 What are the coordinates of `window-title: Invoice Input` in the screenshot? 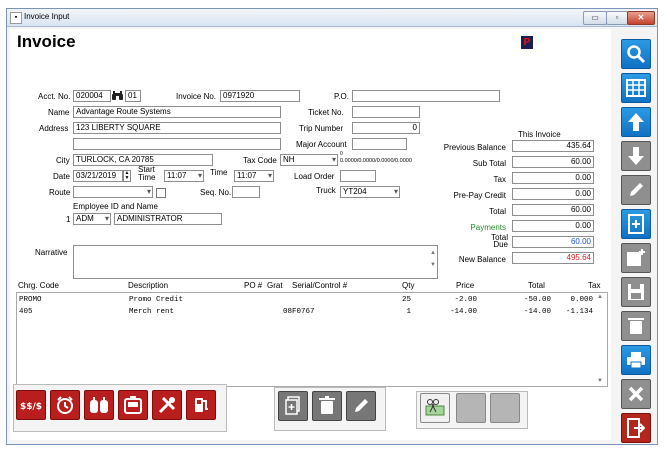 It's located at (47, 16).